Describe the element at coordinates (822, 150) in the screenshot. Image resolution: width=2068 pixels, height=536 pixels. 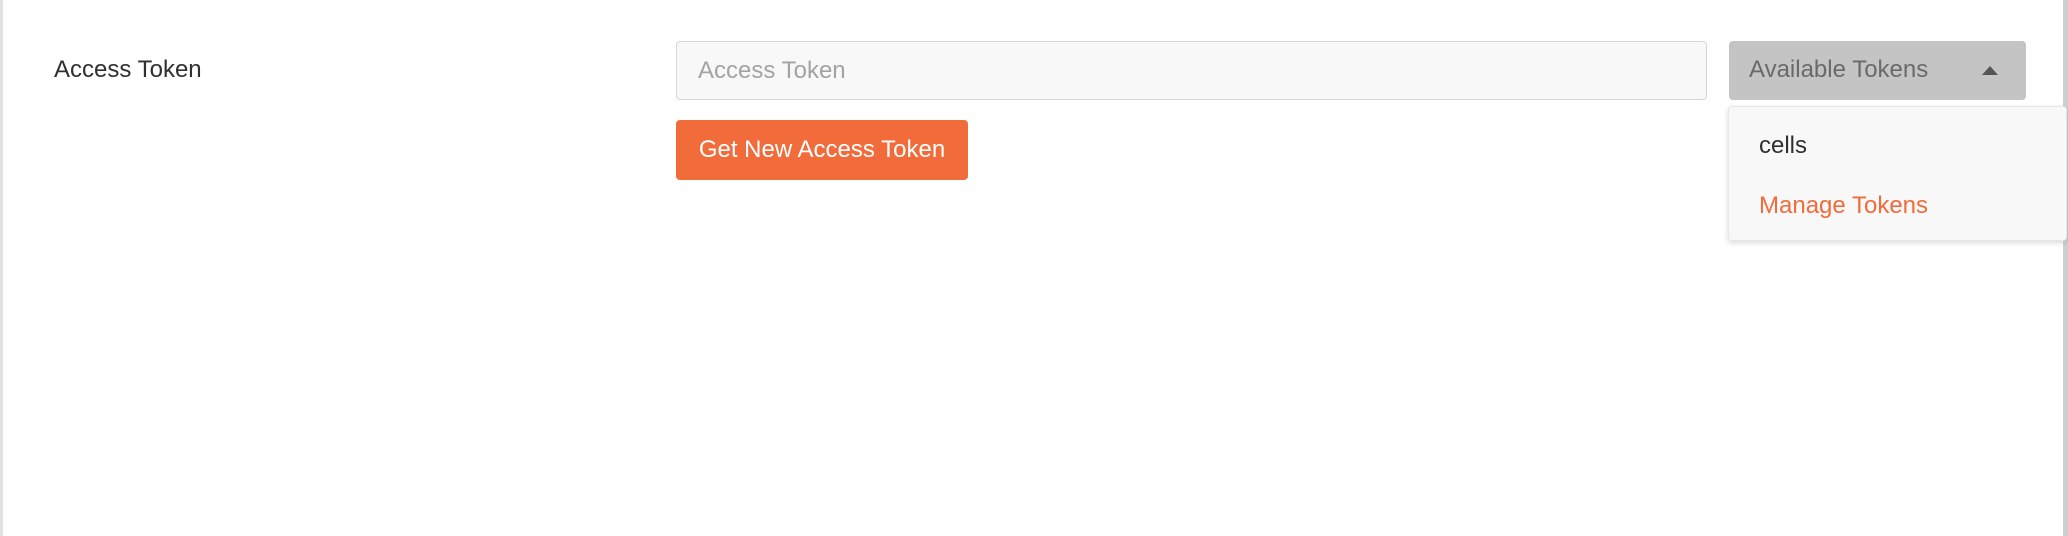
I see `get-new-access-token-button: Get New Access Token` at that location.